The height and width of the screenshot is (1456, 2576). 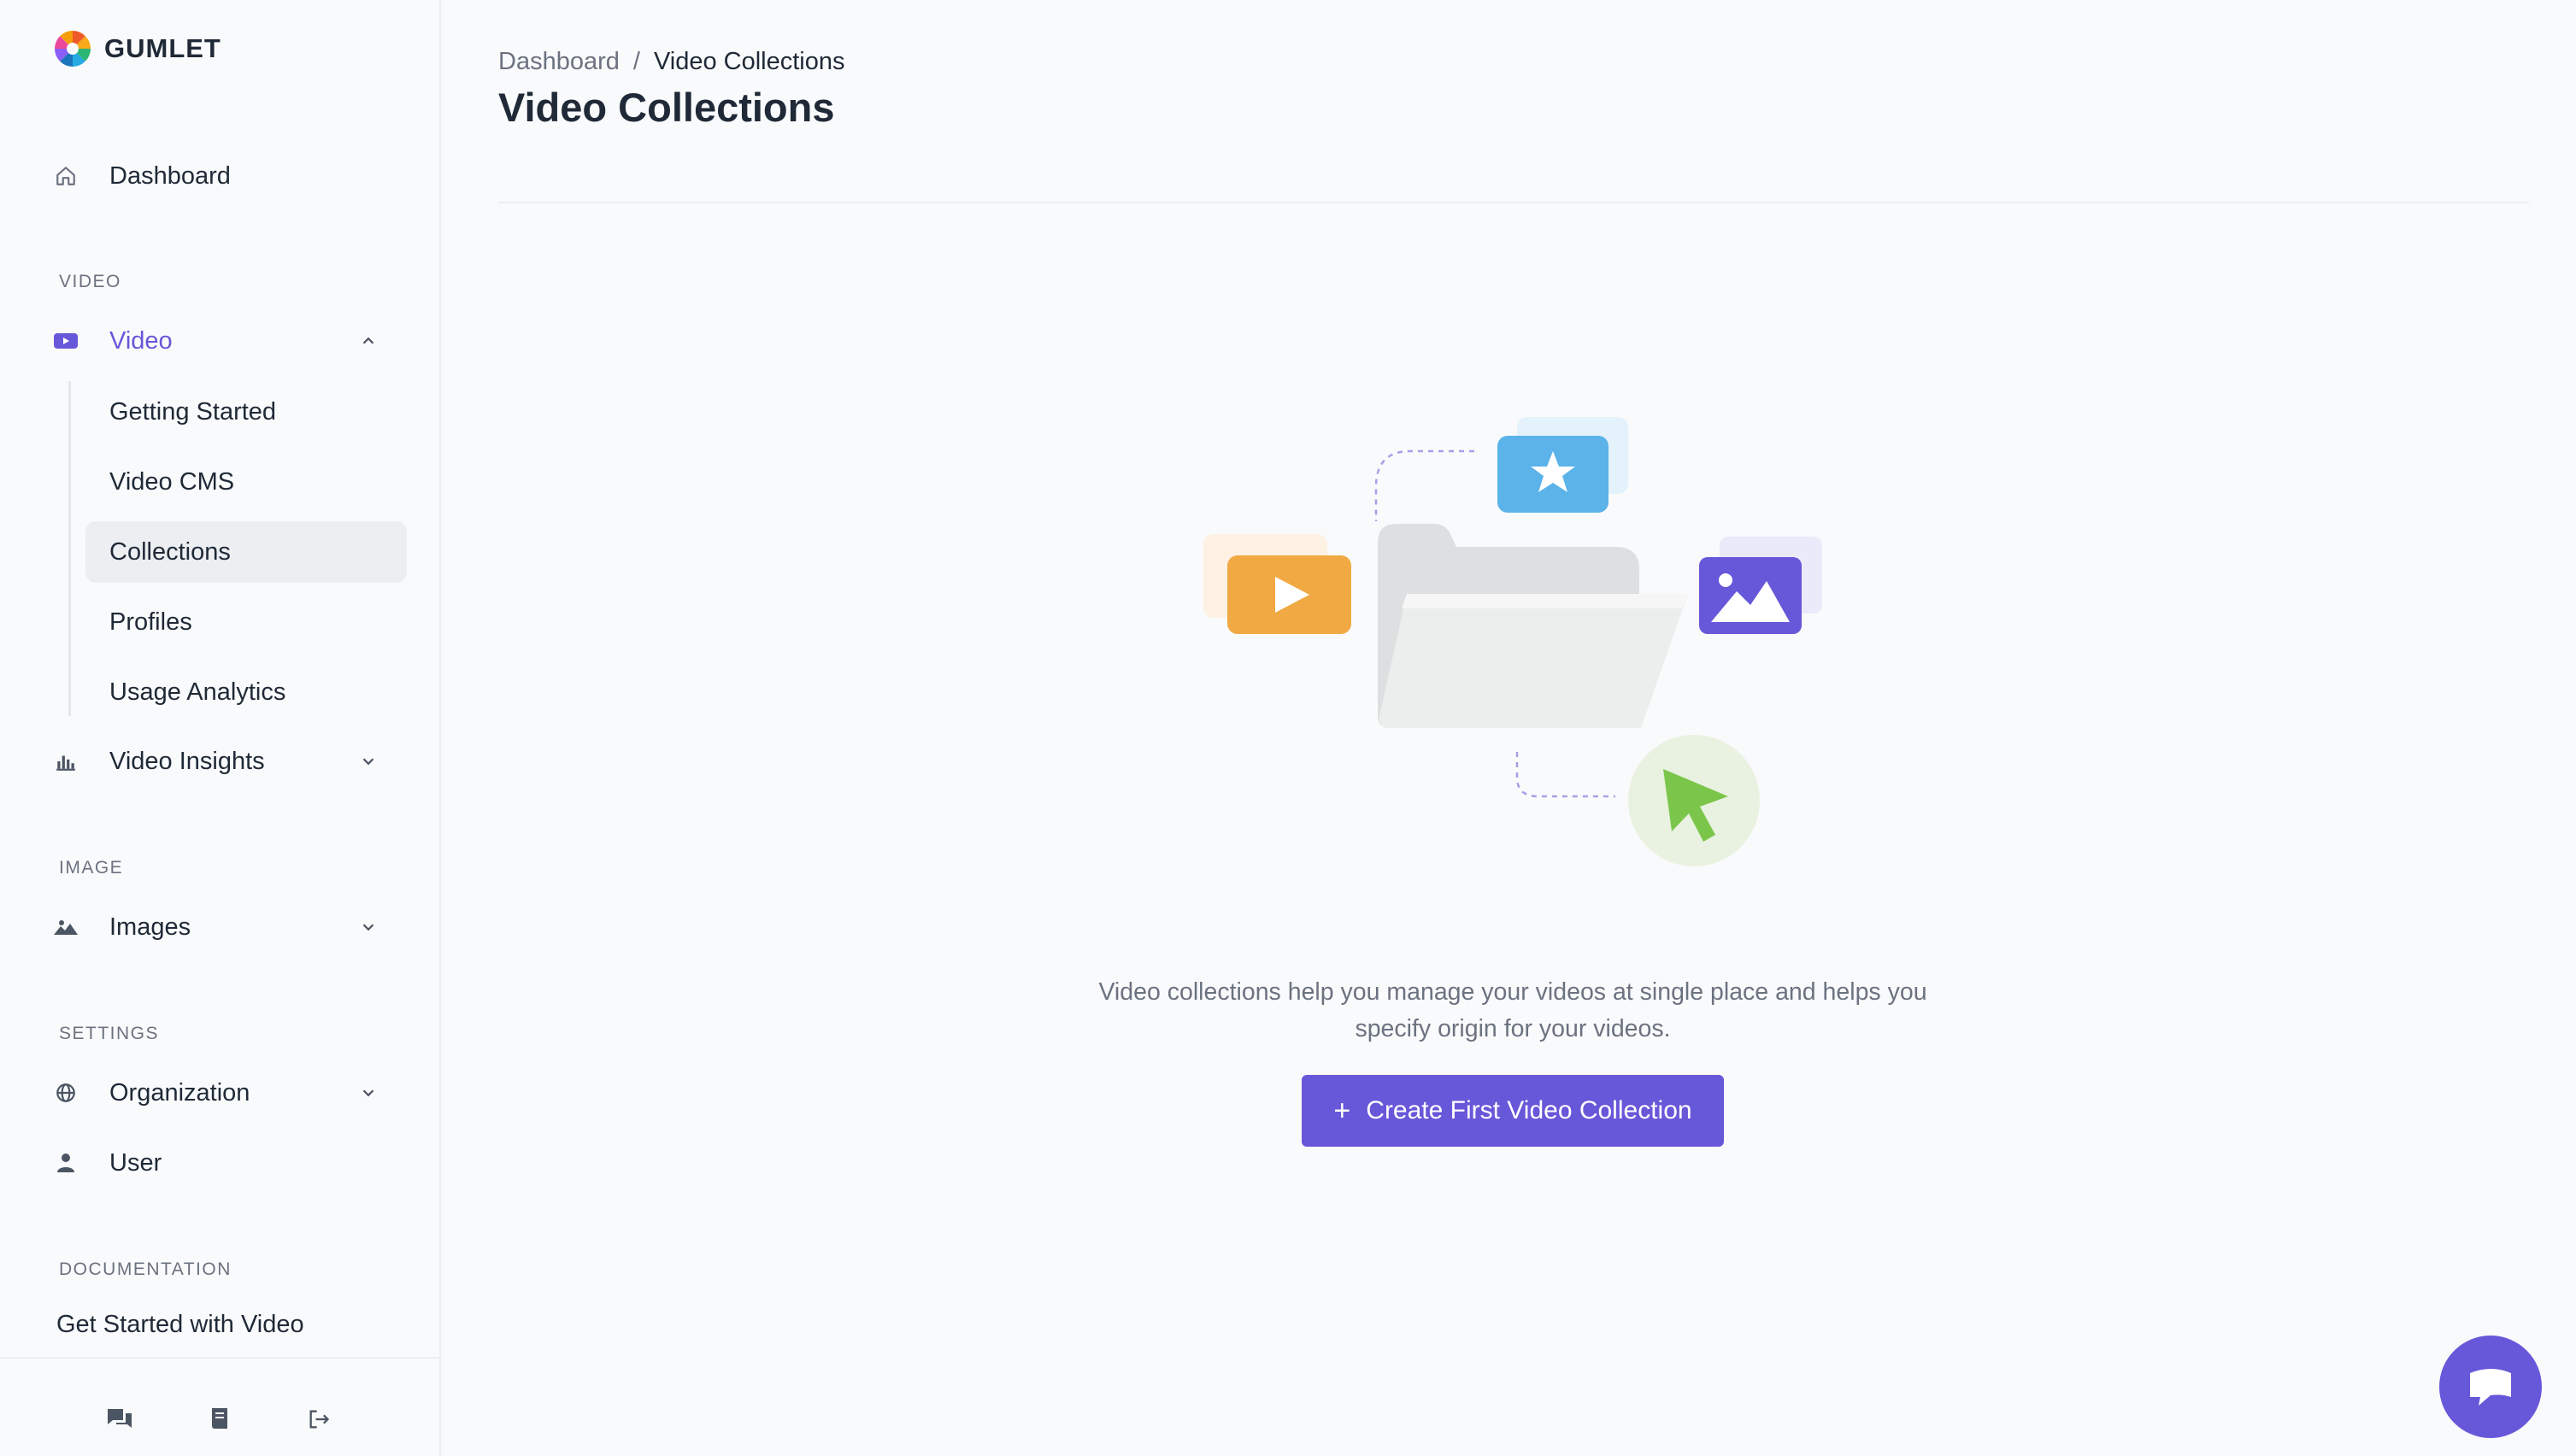 I want to click on globe-icon, so click(x=66, y=1093).